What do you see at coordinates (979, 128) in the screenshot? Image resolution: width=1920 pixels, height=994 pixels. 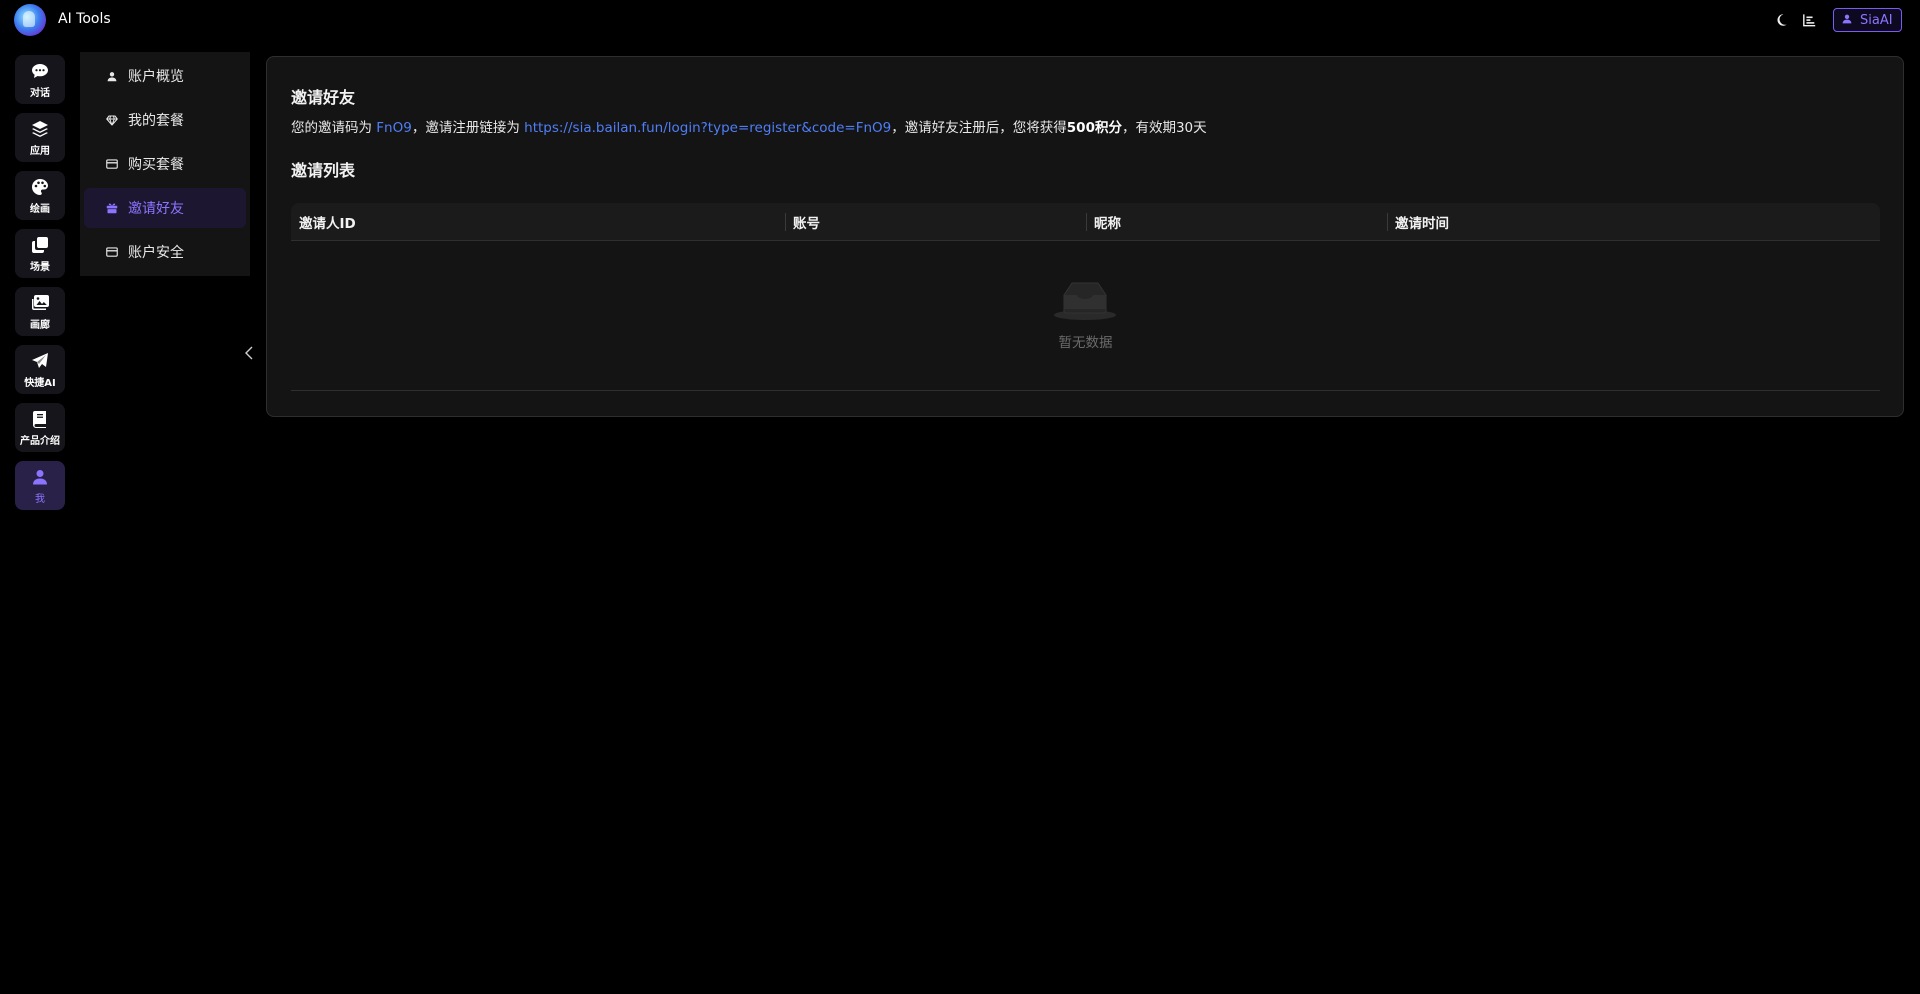 I see `invite-mid2: ，邀请好友注册后，您将获得` at bounding box center [979, 128].